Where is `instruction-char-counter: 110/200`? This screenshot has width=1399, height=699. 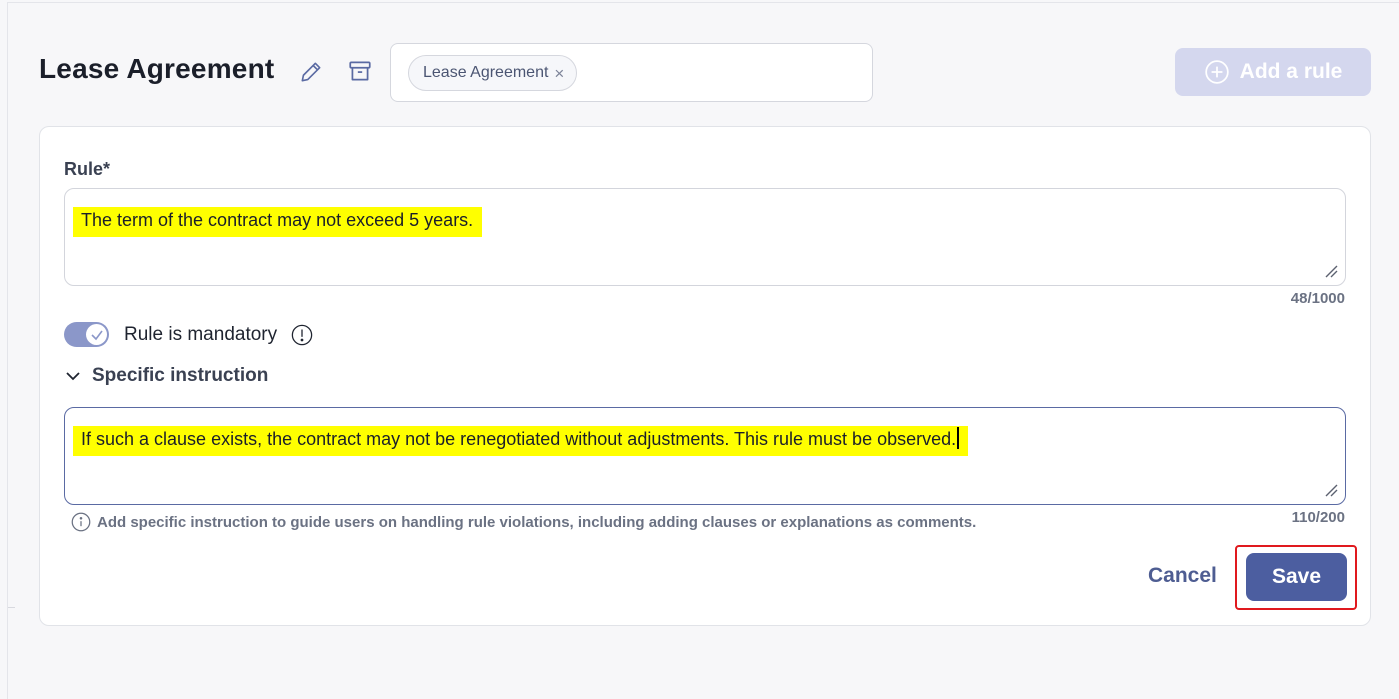 instruction-char-counter: 110/200 is located at coordinates (1318, 517).